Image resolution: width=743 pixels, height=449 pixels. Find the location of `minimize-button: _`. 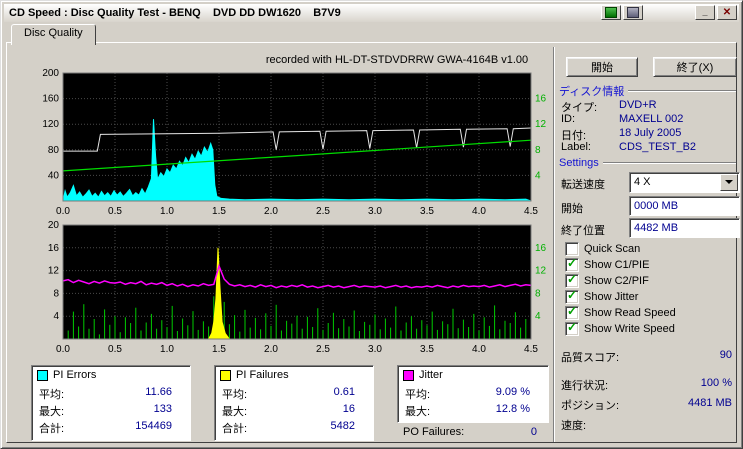

minimize-button: _ is located at coordinates (705, 12).